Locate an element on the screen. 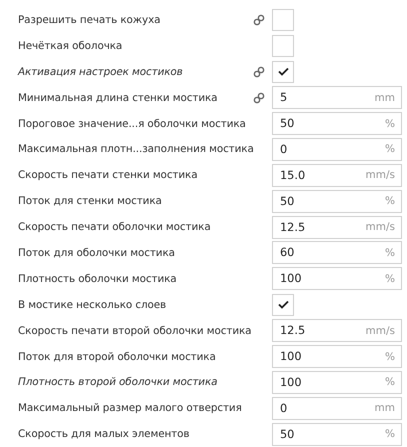 This screenshot has height=447, width=407. setting-label: Плотность оболочки мостика is located at coordinates (97, 278).